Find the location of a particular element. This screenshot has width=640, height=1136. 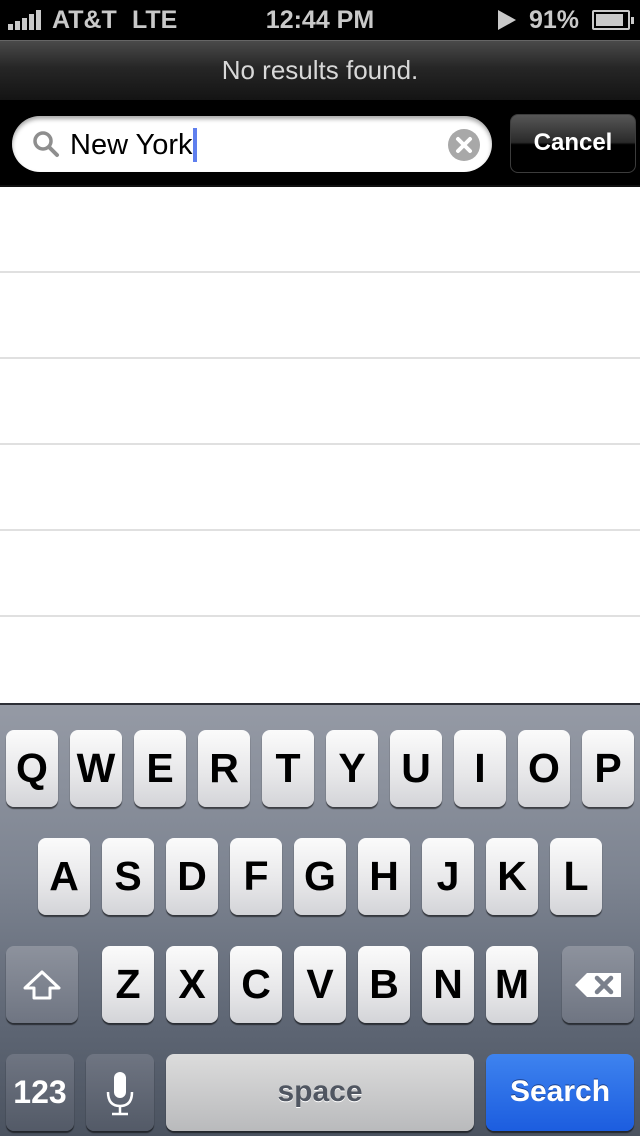

search-input: New York is located at coordinates (252, 144).